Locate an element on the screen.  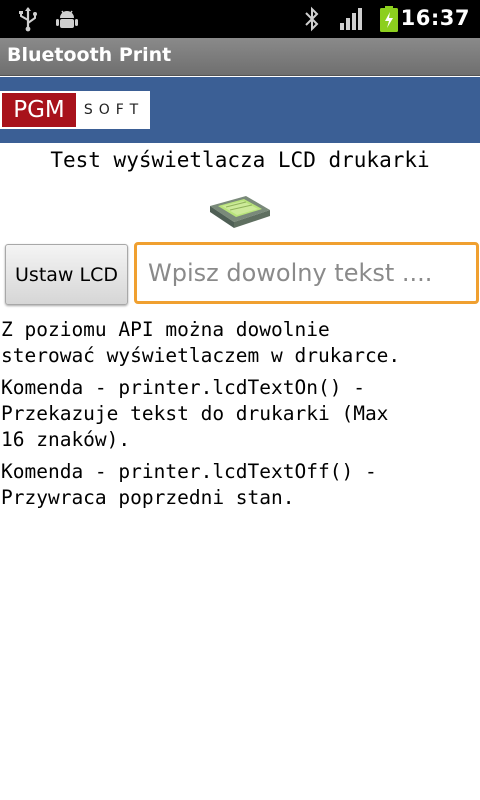
logo-part-b: SOFT is located at coordinates (112, 110).